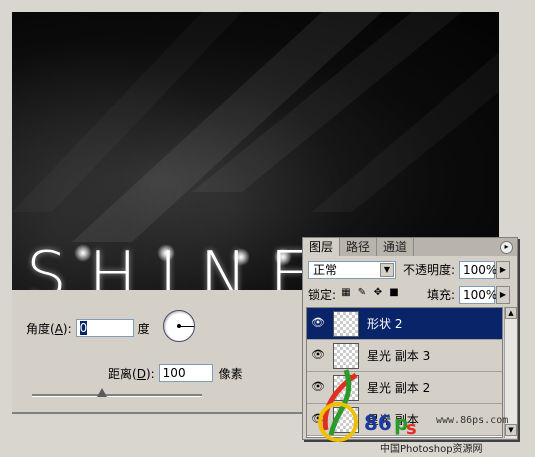  Describe the element at coordinates (352, 270) in the screenshot. I see `blend-mode-select: 正常 ▼` at that location.